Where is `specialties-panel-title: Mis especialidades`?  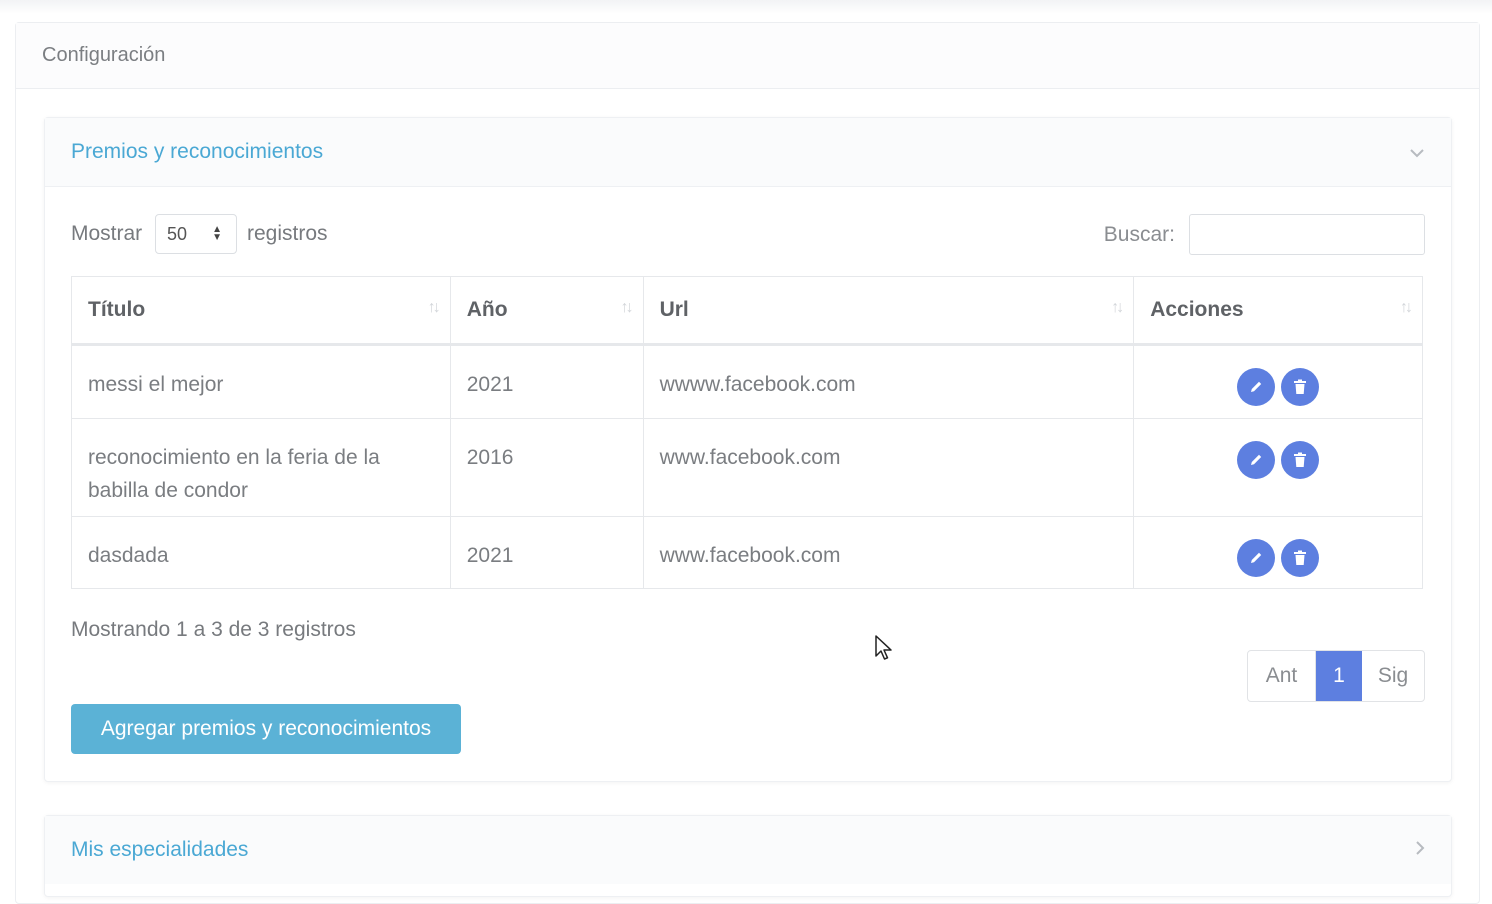
specialties-panel-title: Mis especialidades is located at coordinates (159, 850).